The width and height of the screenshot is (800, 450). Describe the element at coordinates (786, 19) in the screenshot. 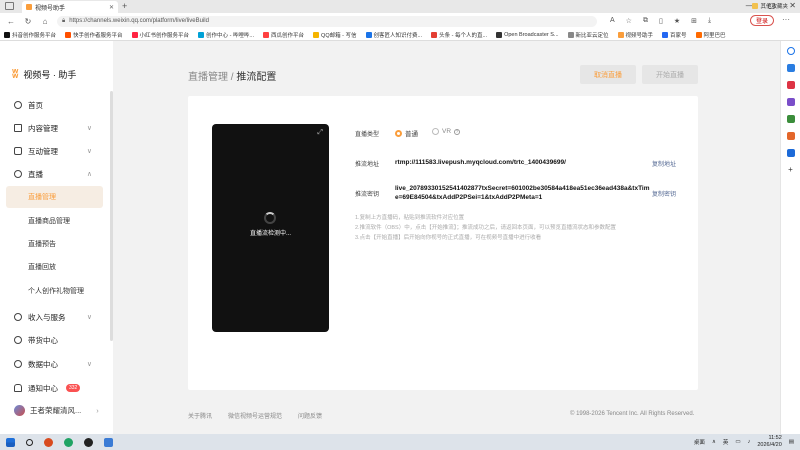

I see `browser-more-icon: ···` at that location.